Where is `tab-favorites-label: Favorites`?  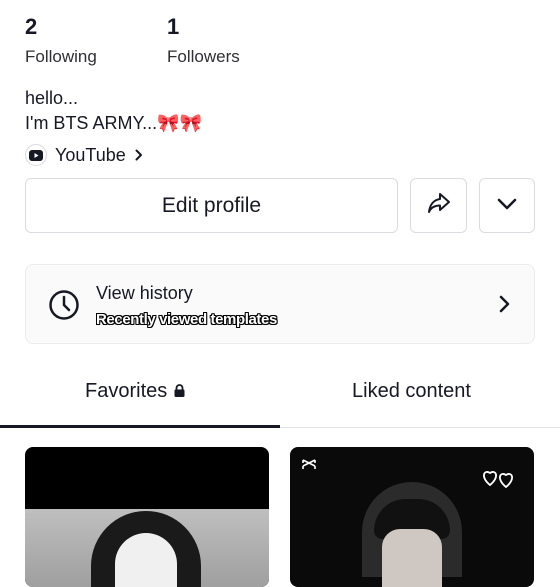 tab-favorites-label: Favorites is located at coordinates (126, 391).